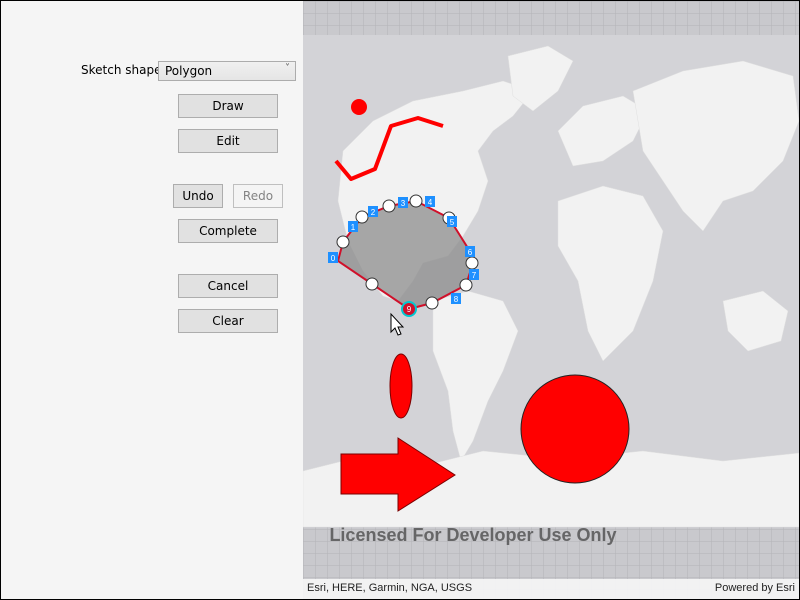 The width and height of the screenshot is (800, 600). What do you see at coordinates (258, 196) in the screenshot?
I see `redo-button: Redo` at bounding box center [258, 196].